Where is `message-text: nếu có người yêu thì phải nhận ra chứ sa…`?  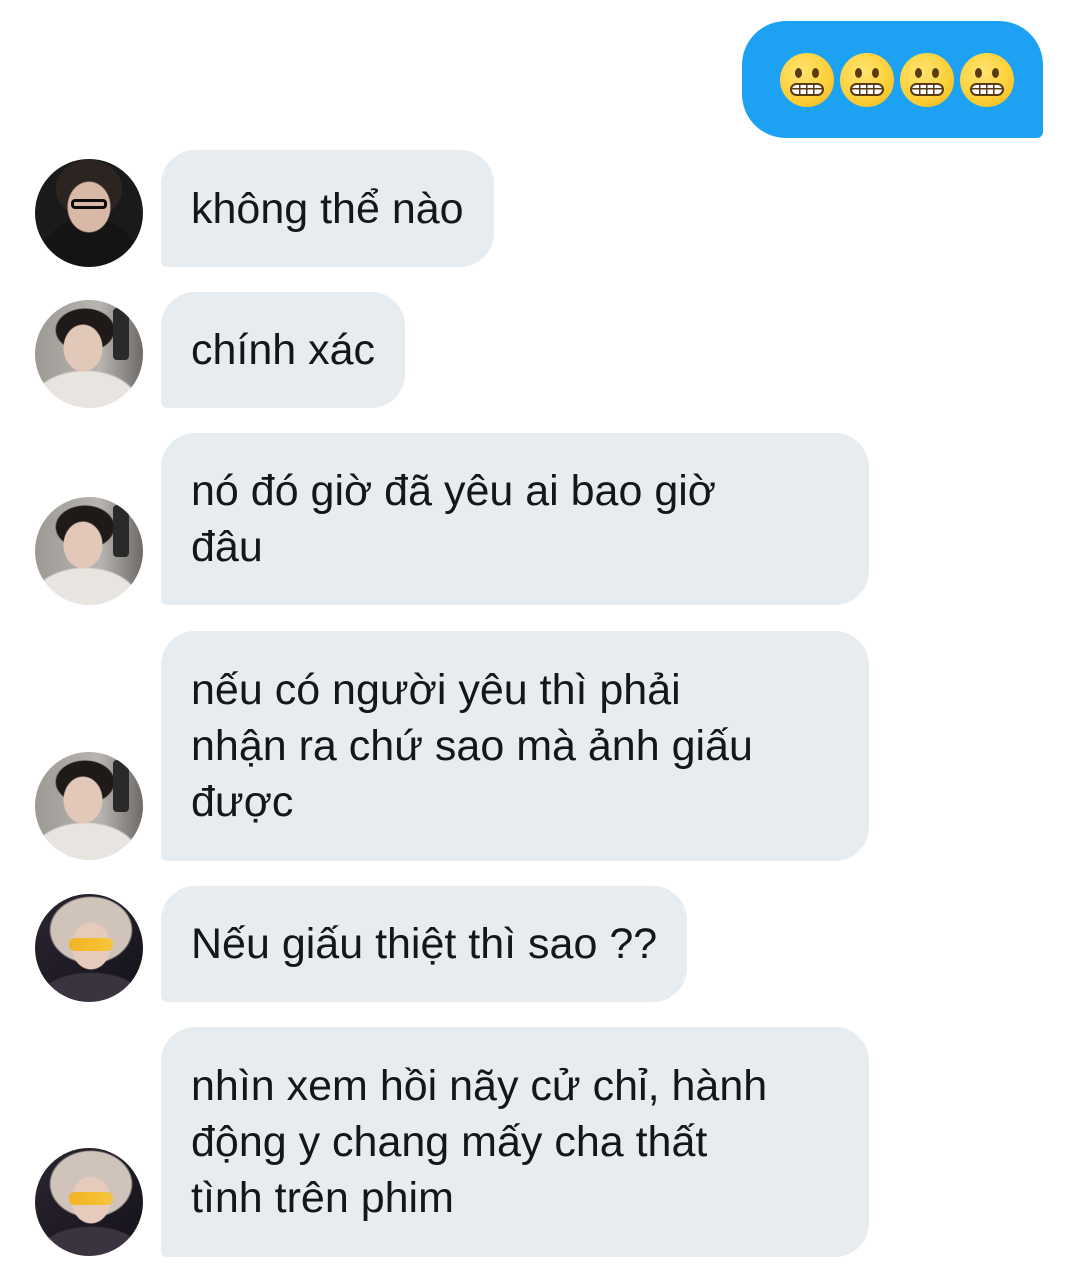
message-text: nếu có người yêu thì phải nhận ra chứ sa… is located at coordinates (472, 746).